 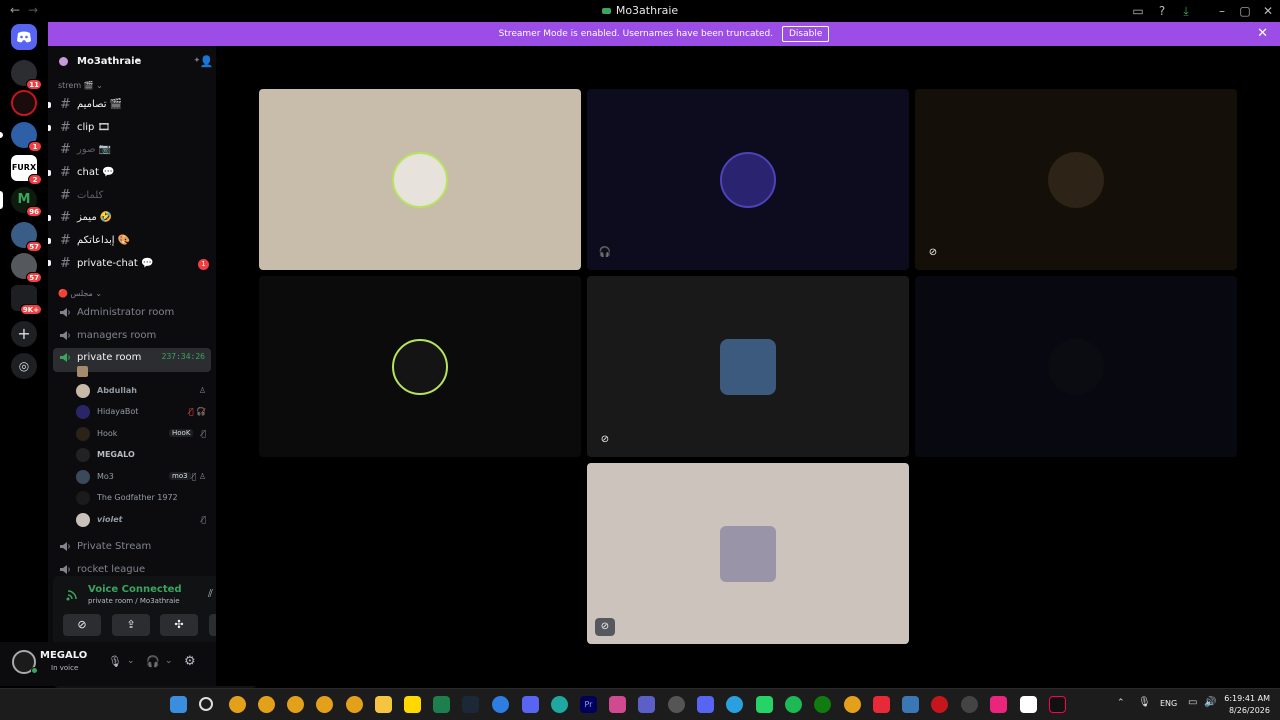 What do you see at coordinates (1245, 11) in the screenshot?
I see `maximize-icon: ▢` at bounding box center [1245, 11].